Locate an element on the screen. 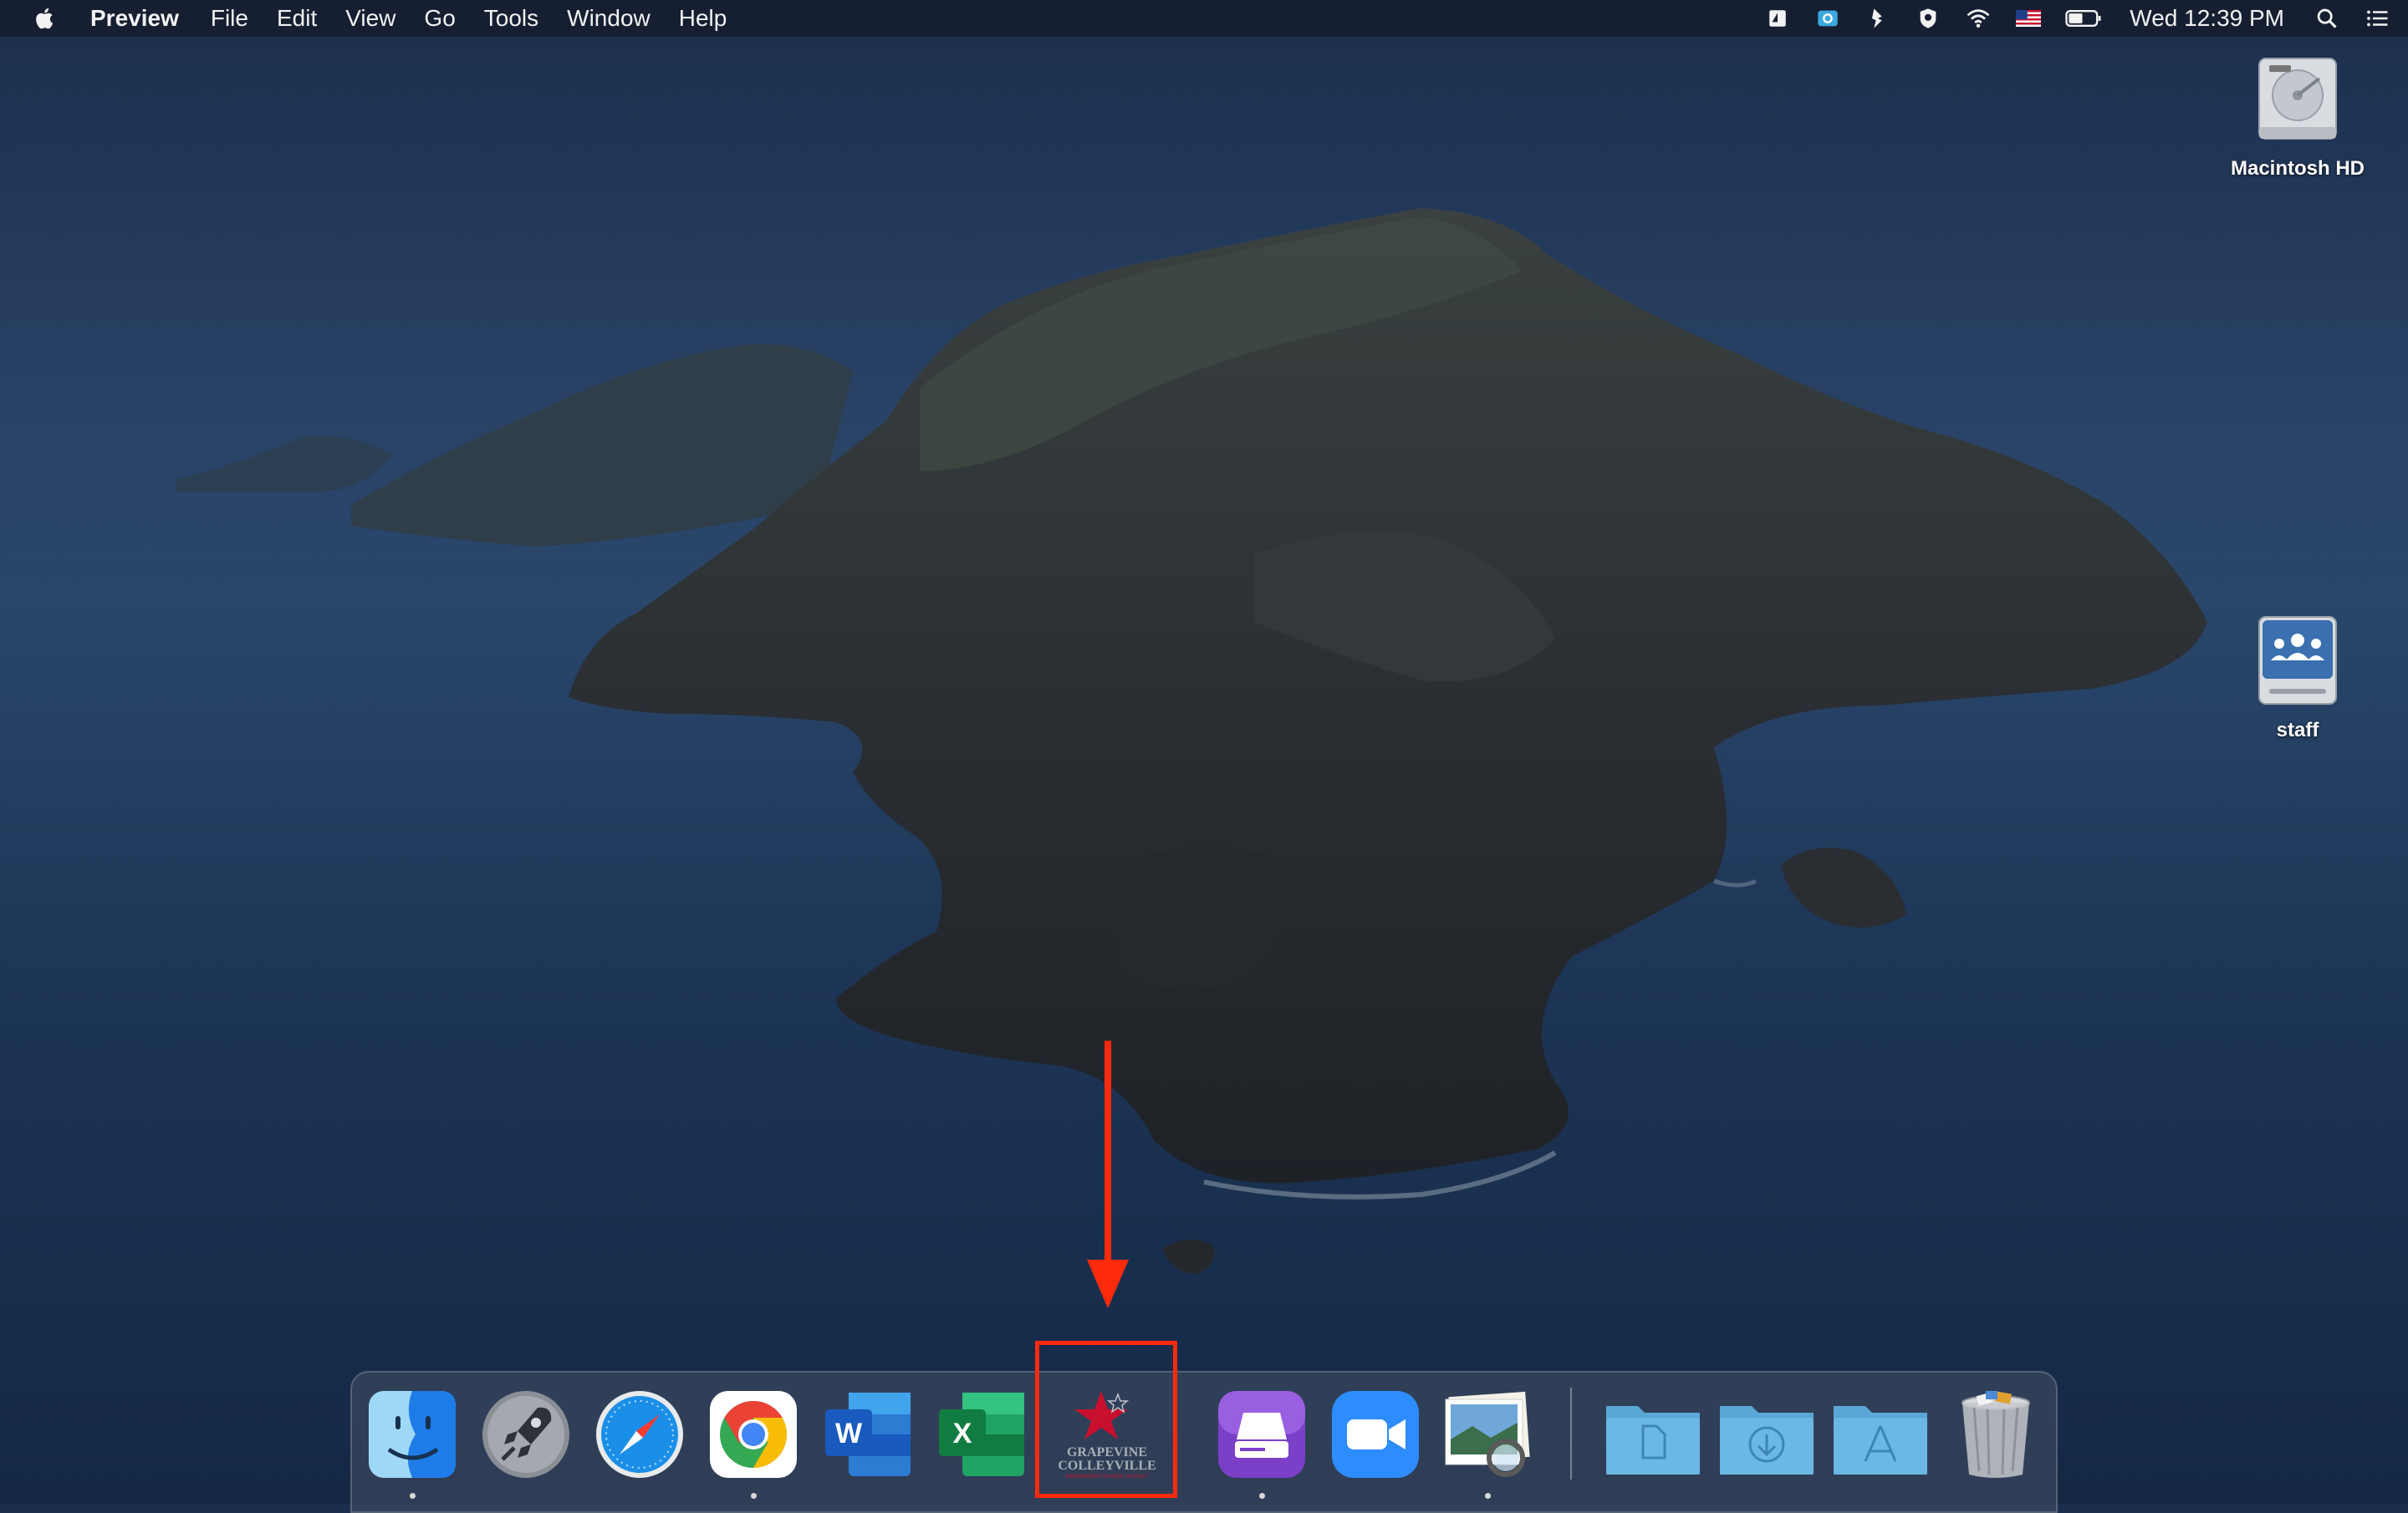 This screenshot has height=1513, width=2408. chrome-icon is located at coordinates (754, 1434).